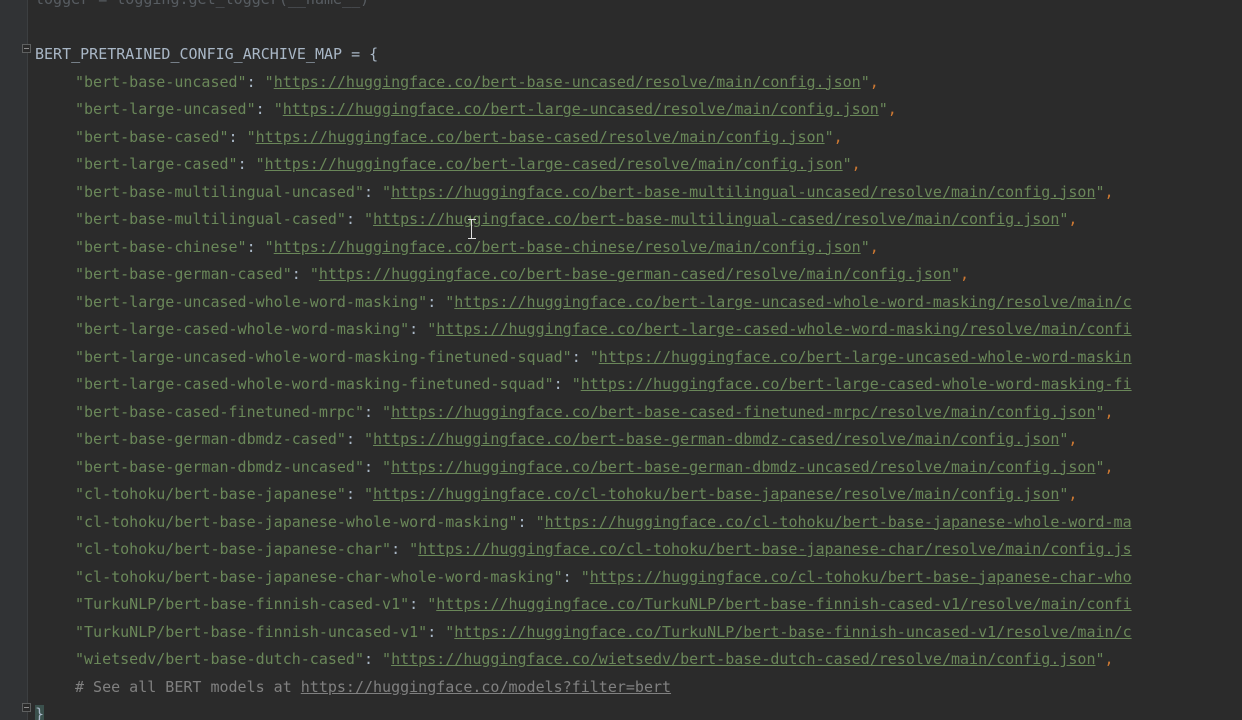 The image size is (1242, 720). I want to click on entry-key: "TurkuNLP/bert-base-finnish-cased-v1", so click(242, 604).